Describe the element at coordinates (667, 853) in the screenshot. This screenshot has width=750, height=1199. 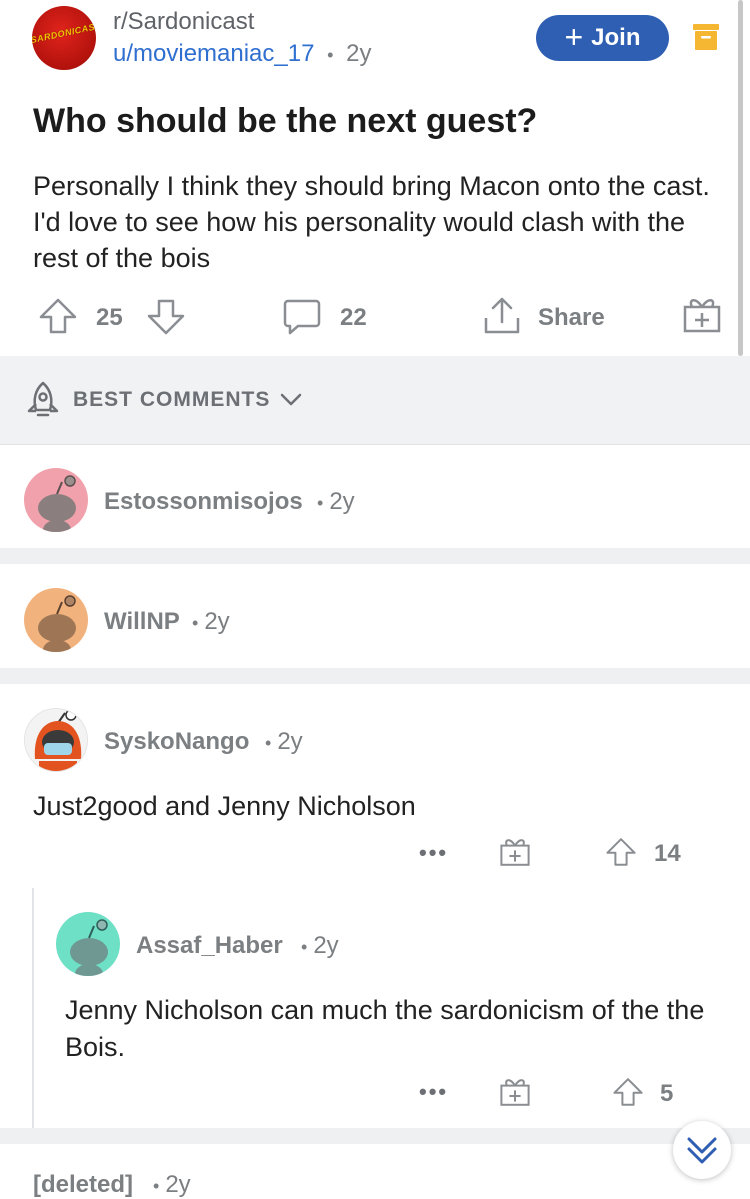
I see `vote-count: 14` at that location.